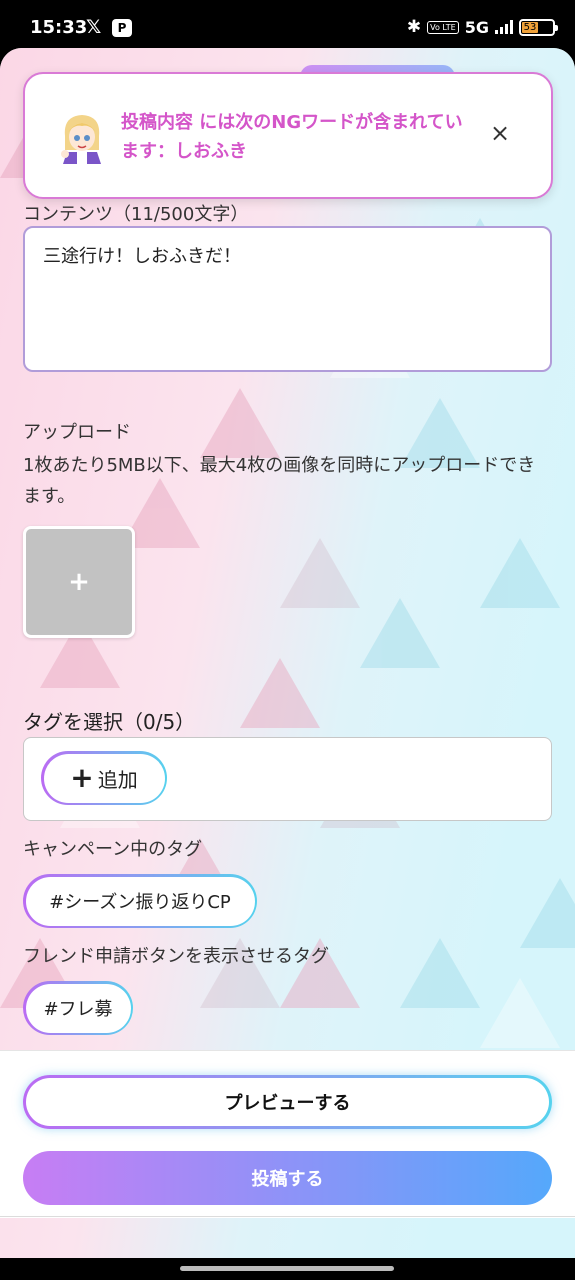 The width and height of the screenshot is (575, 1280). I want to click on content-textarea: 三途行け！しおふきだ！, so click(287, 299).